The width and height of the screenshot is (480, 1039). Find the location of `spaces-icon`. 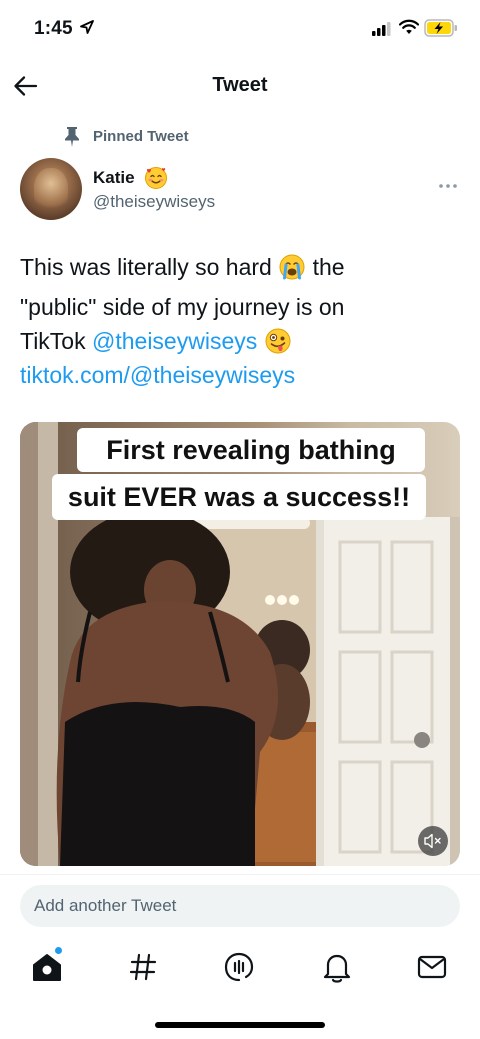

spaces-icon is located at coordinates (239, 967).